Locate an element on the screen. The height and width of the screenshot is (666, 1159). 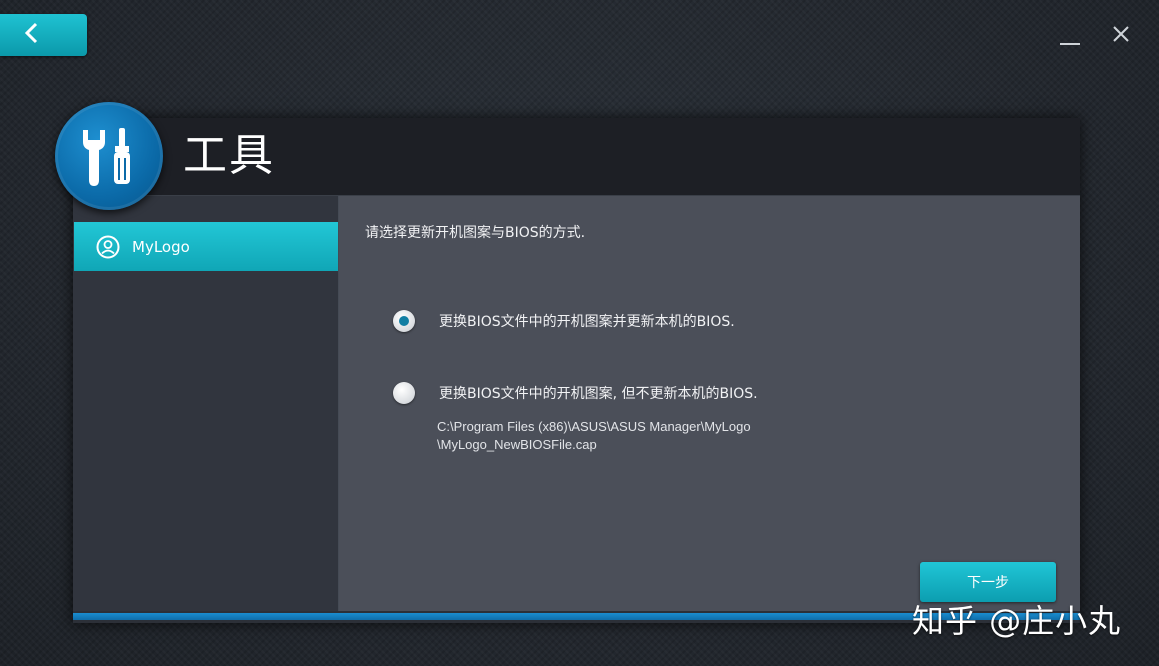
radio-update-bios is located at coordinates (404, 321).